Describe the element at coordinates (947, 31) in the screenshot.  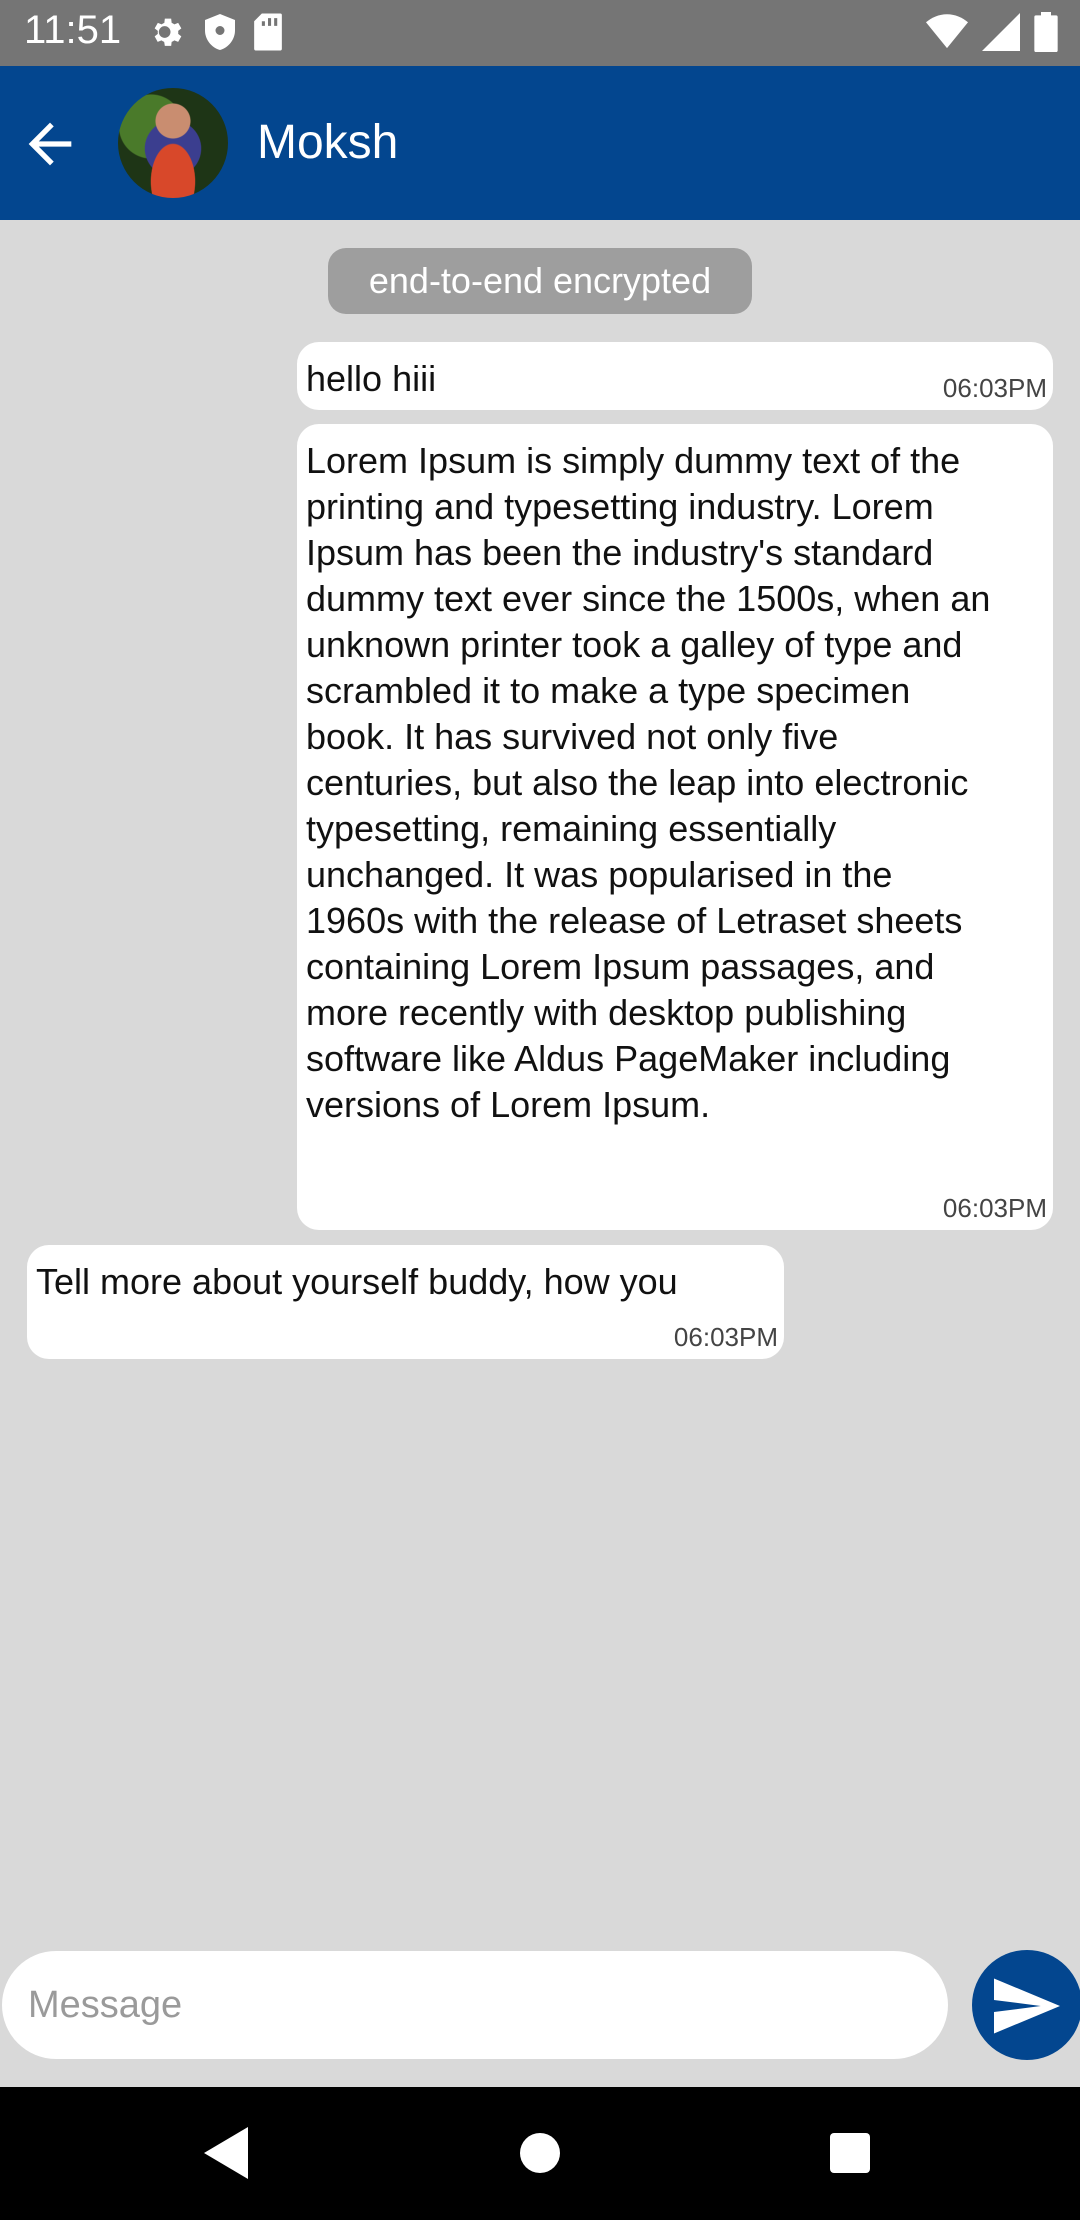
I see `wifi-icon` at that location.